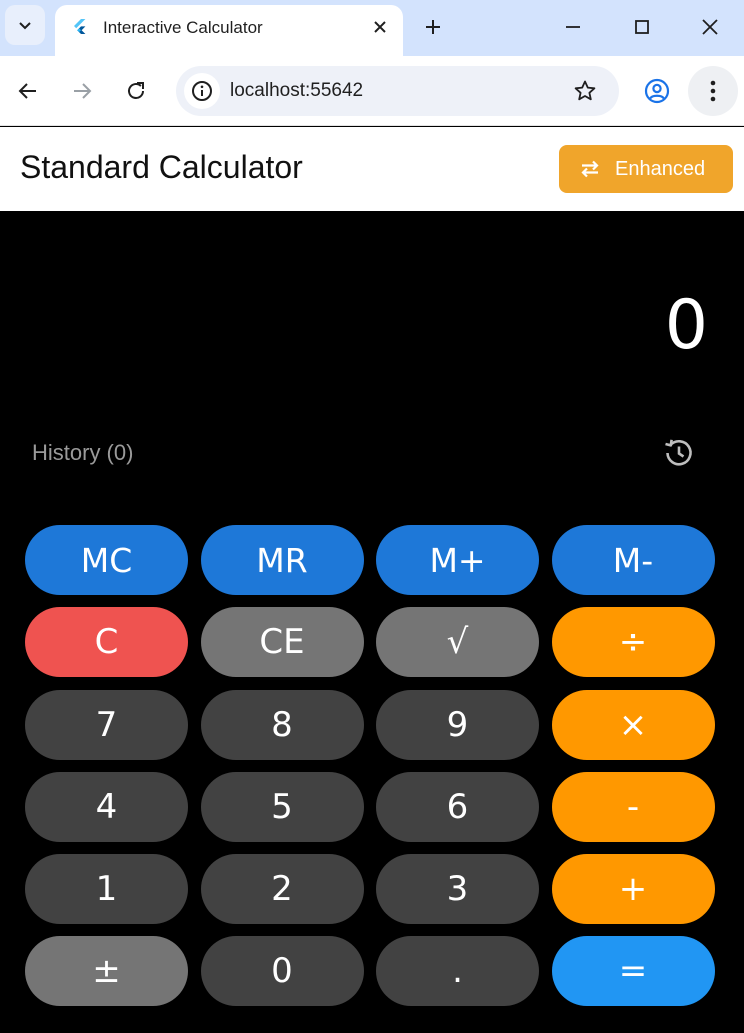 This screenshot has width=744, height=1033. Describe the element at coordinates (282, 724) in the screenshot. I see `digit-8-button: 8` at that location.